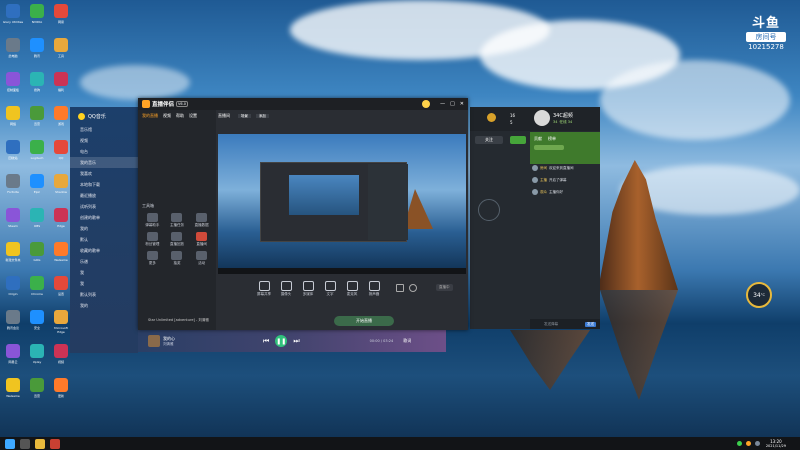 This screenshot has width=800, height=450. Describe the element at coordinates (364, 321) in the screenshot. I see `start-live-button: 开始直播` at that location.